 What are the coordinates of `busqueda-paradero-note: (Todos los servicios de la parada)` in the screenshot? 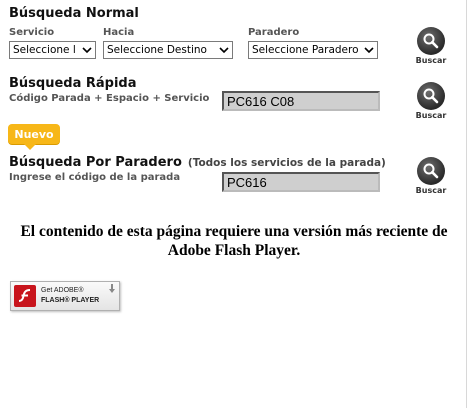 It's located at (286, 163).